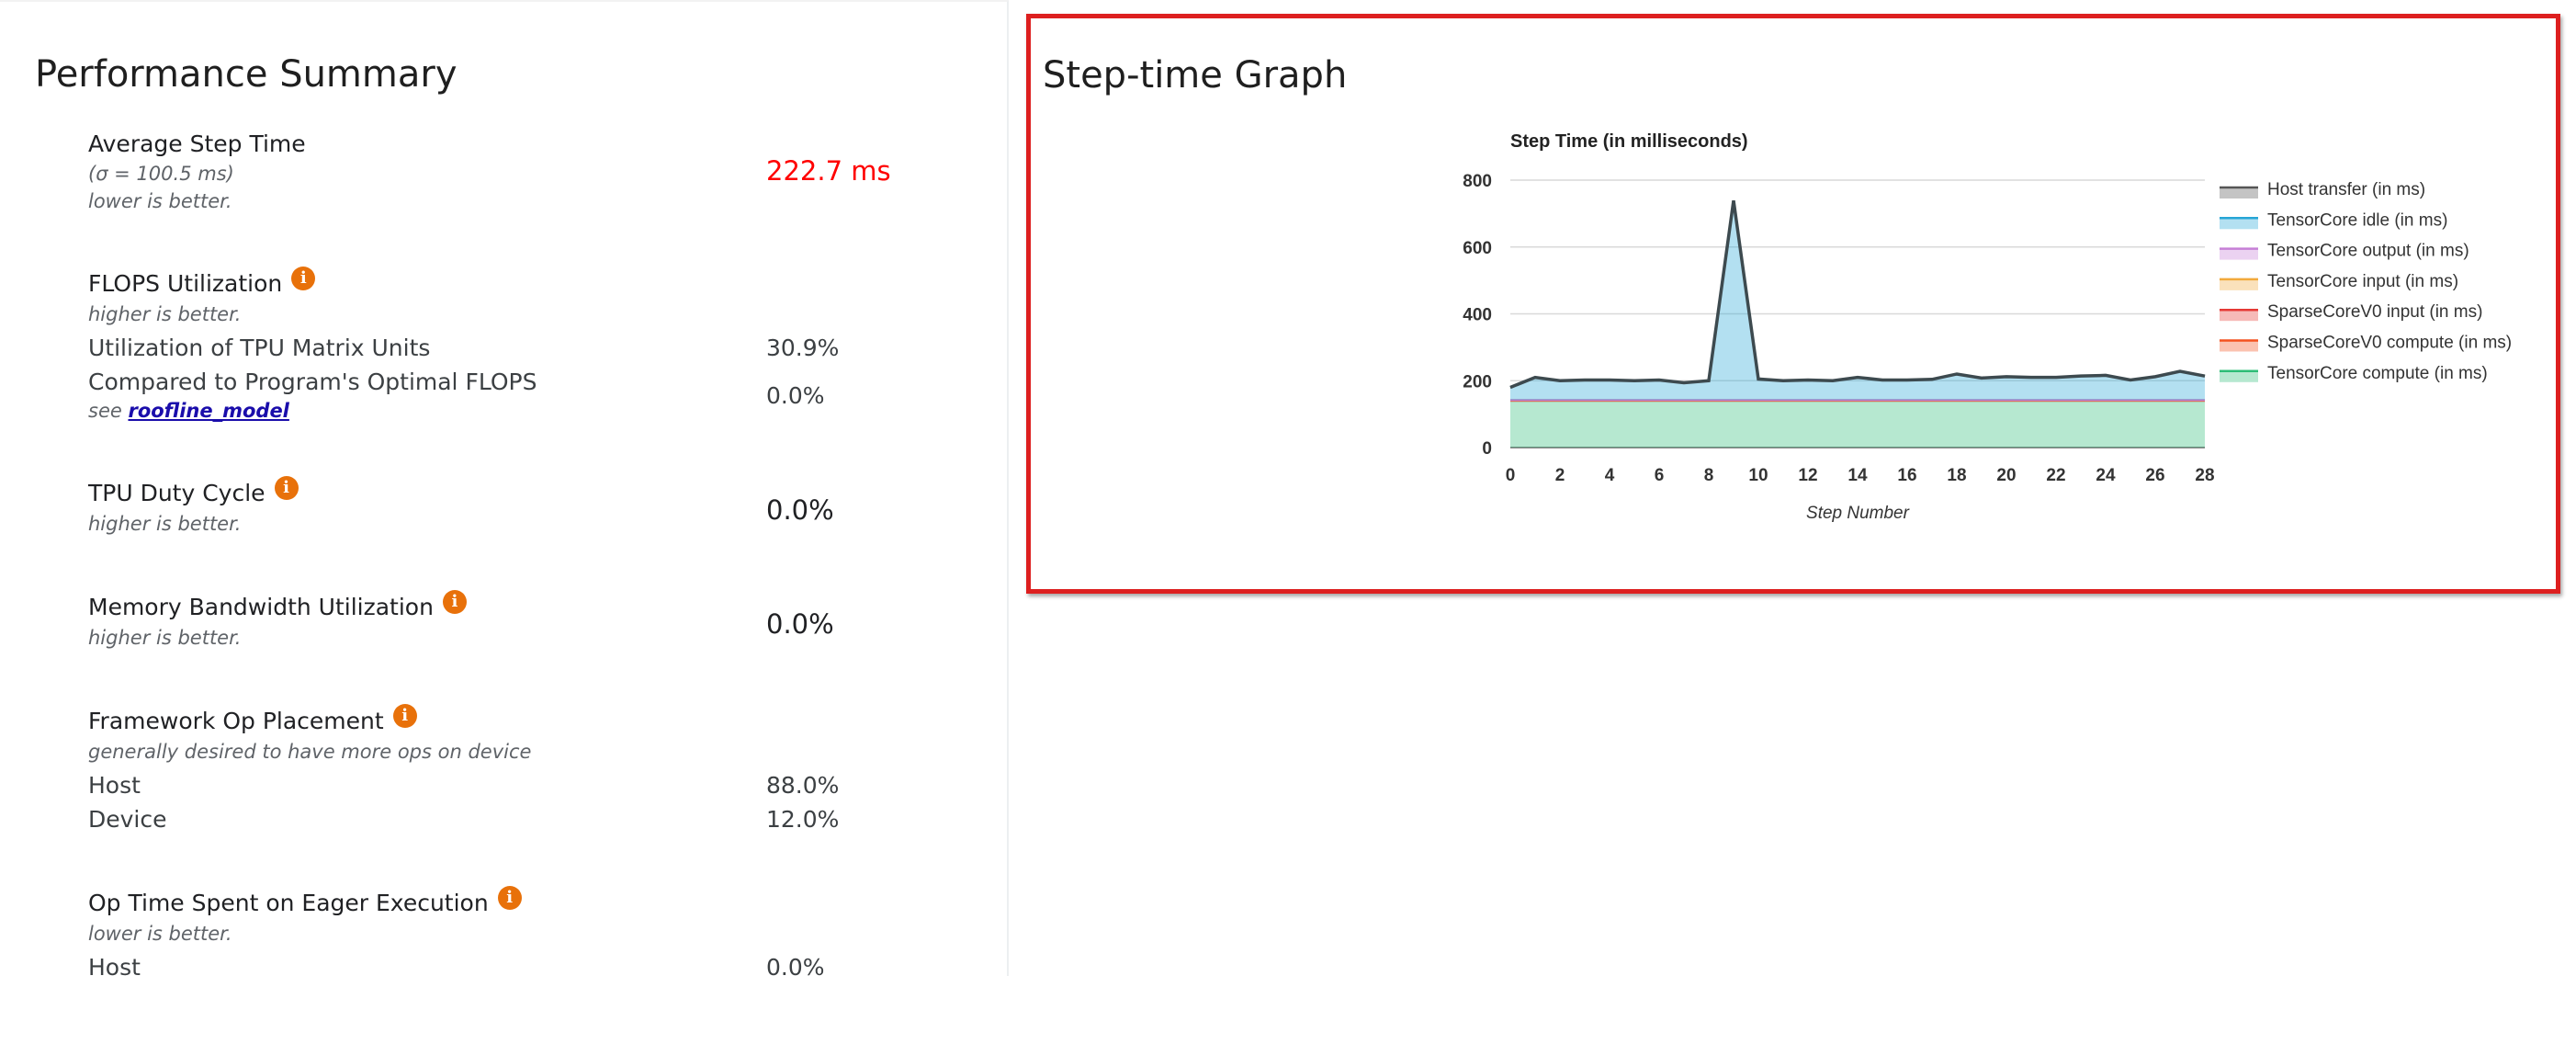 The width and height of the screenshot is (2576, 1044). Describe the element at coordinates (1956, 476) in the screenshot. I see `x-tick-label: 18` at that location.